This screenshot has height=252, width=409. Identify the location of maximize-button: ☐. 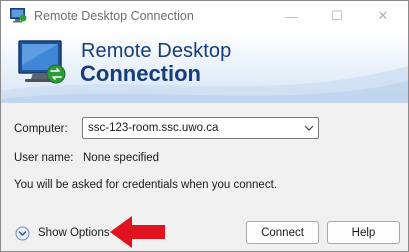
(337, 16).